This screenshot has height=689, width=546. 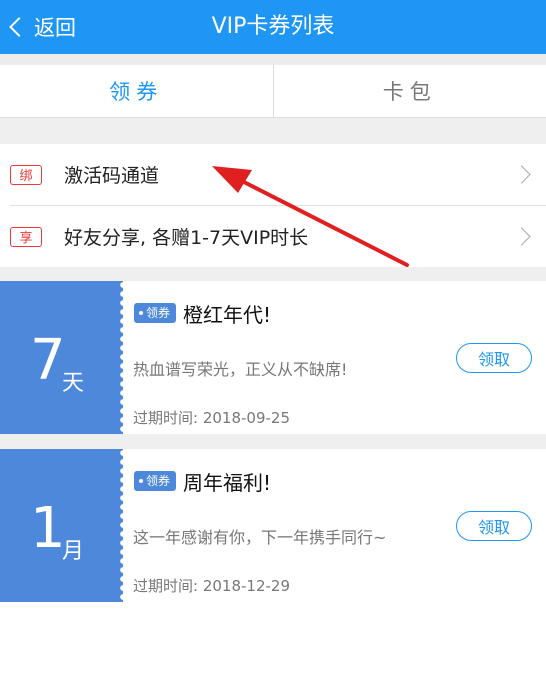 What do you see at coordinates (409, 91) in the screenshot?
I see `tab-card-wallet: 卡包` at bounding box center [409, 91].